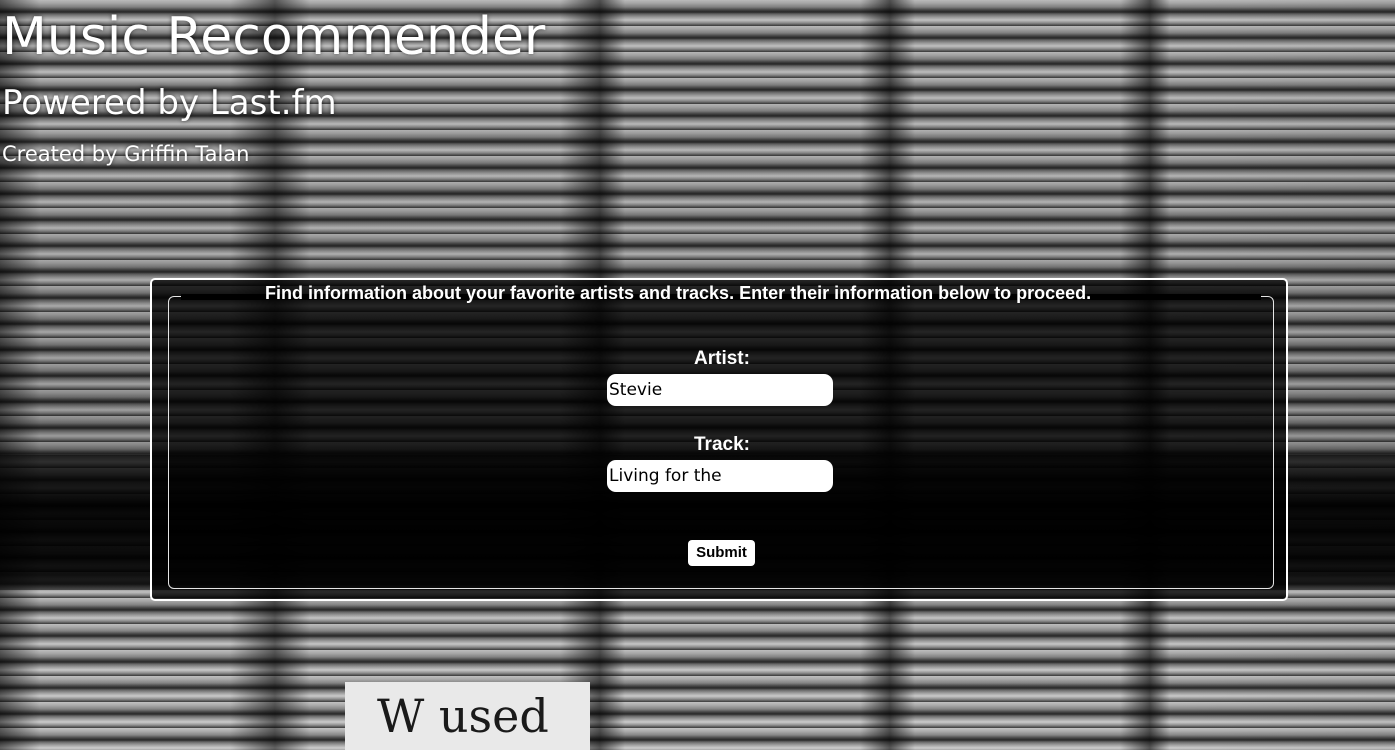 The height and width of the screenshot is (750, 1395). Describe the element at coordinates (169, 103) in the screenshot. I see `page-subtitle: Powered by Last.fm` at that location.